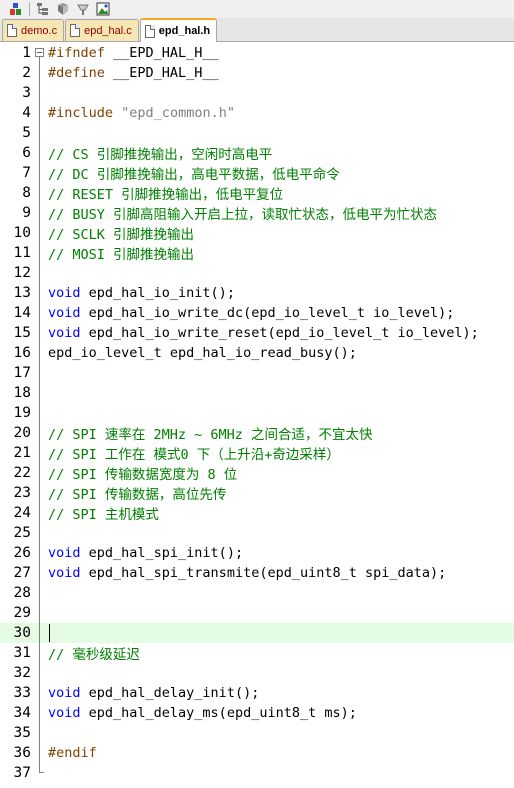  I want to click on code-line: 17, so click(257, 373).